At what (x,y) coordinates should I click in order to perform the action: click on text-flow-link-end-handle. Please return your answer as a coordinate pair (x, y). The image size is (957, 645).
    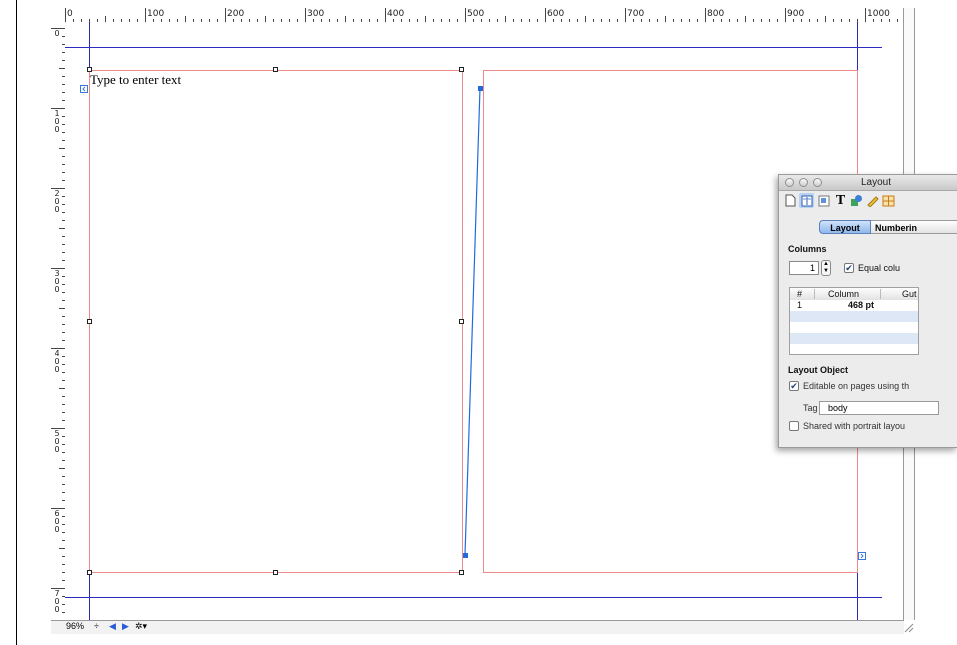
    Looking at the image, I should click on (465, 555).